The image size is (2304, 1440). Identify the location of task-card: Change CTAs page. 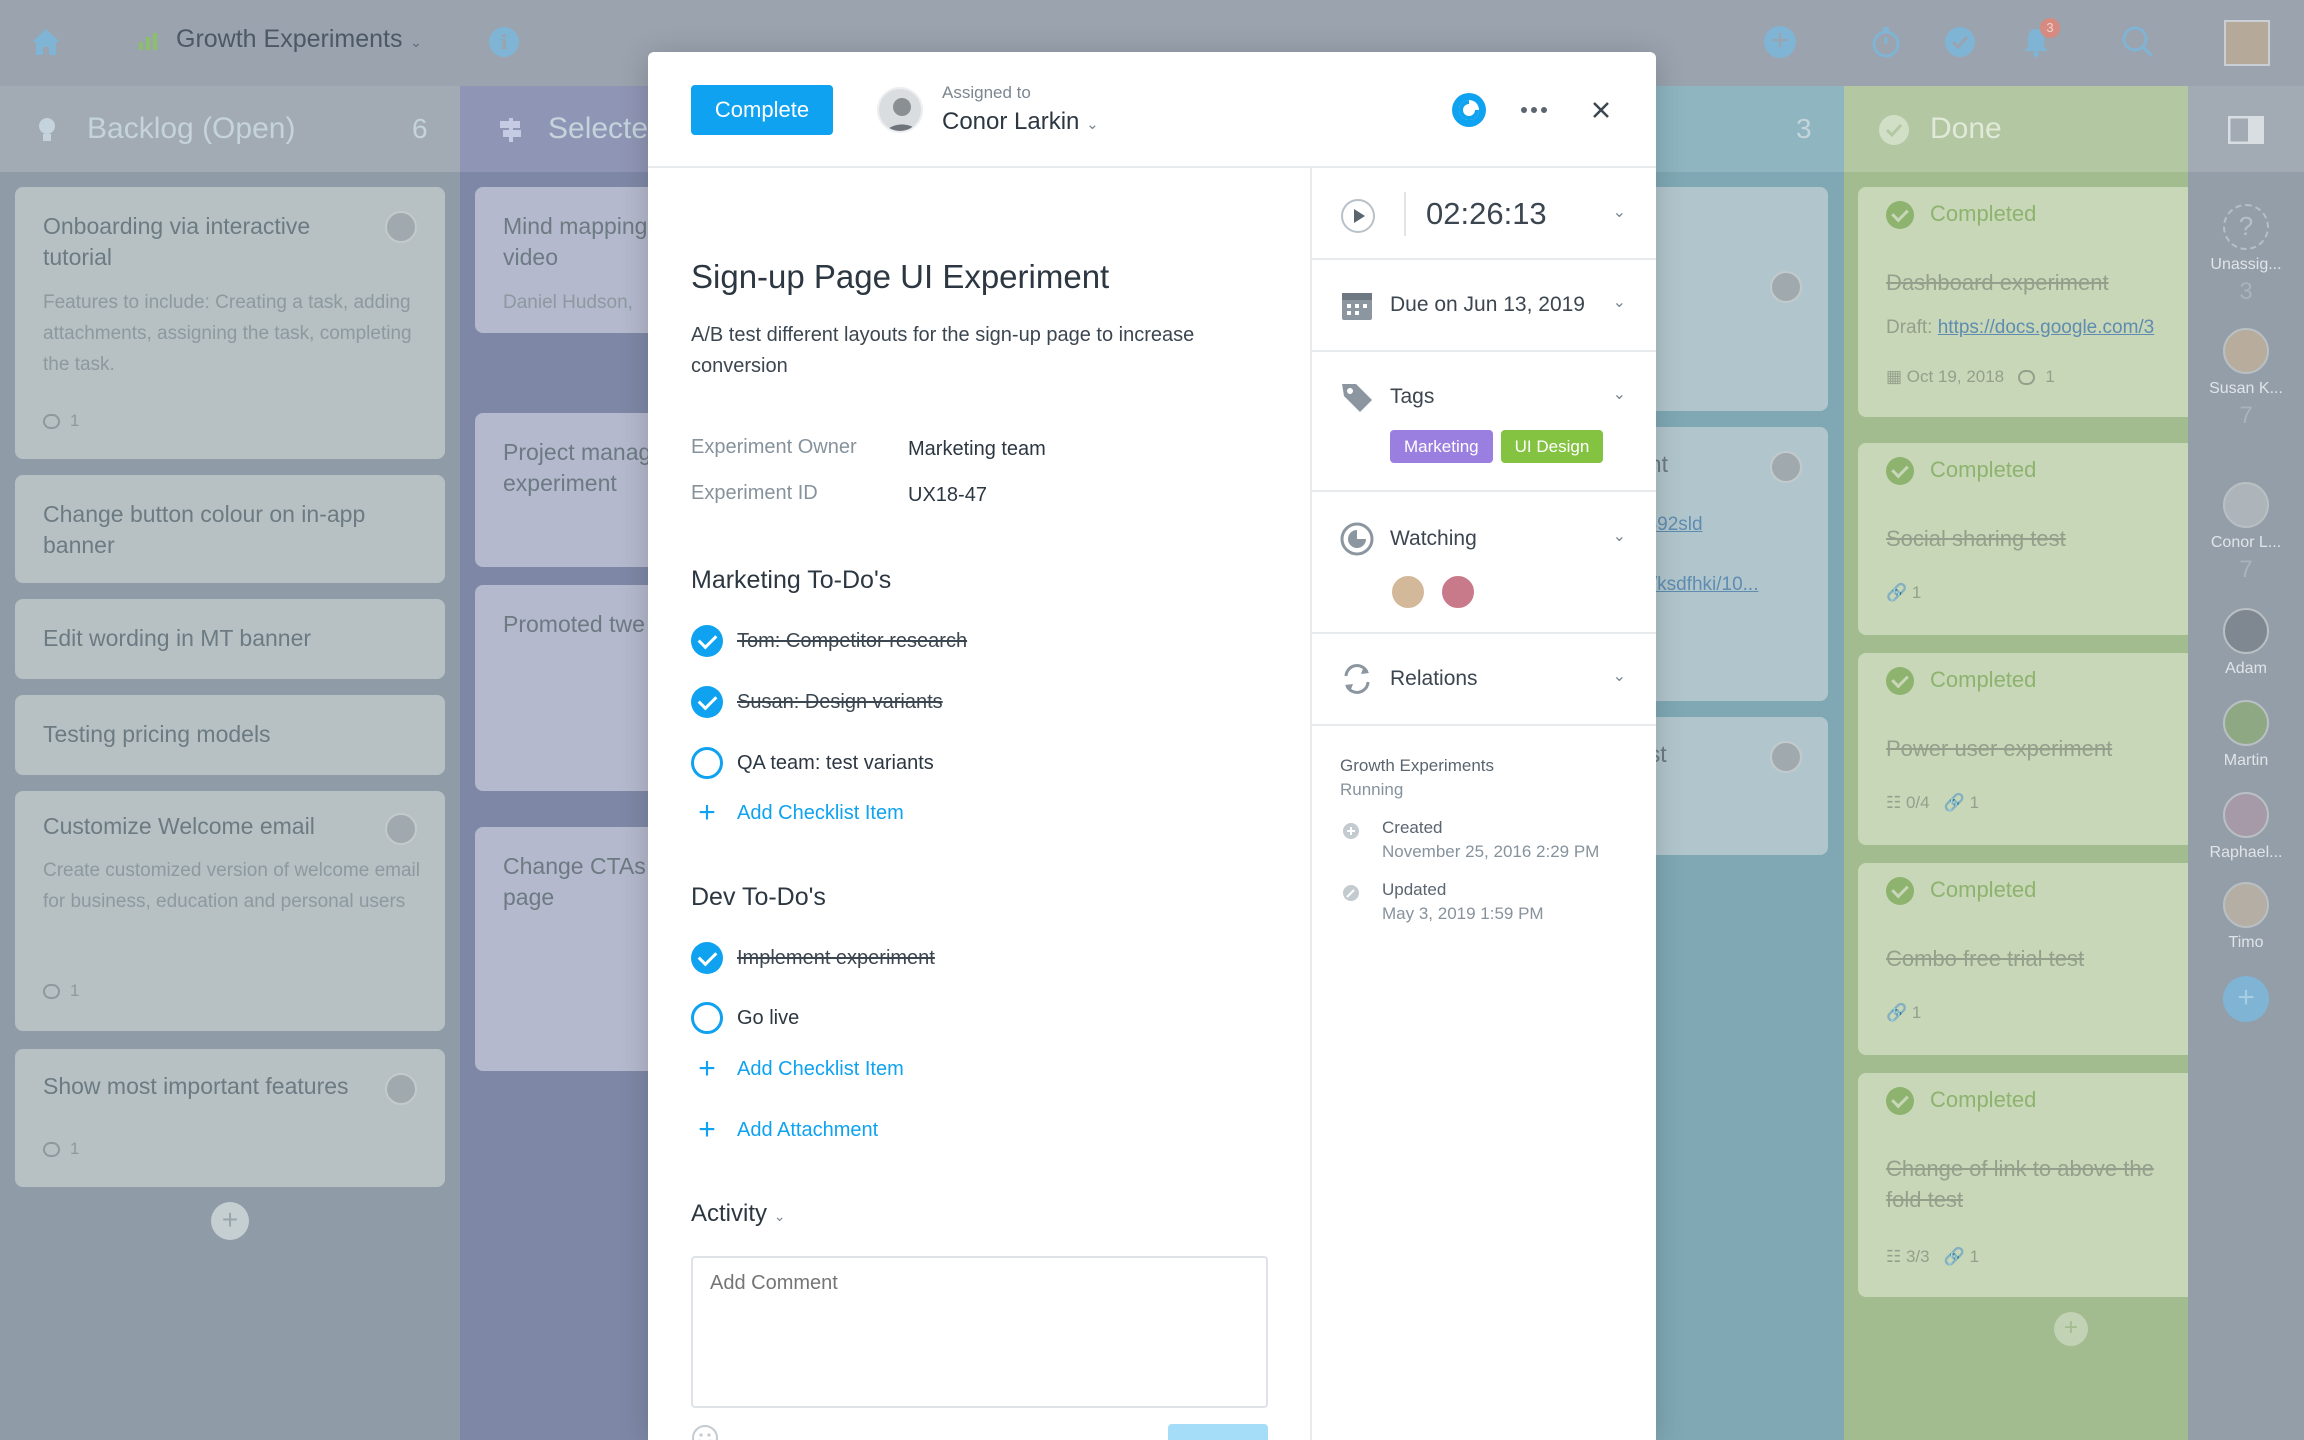
(570, 949).